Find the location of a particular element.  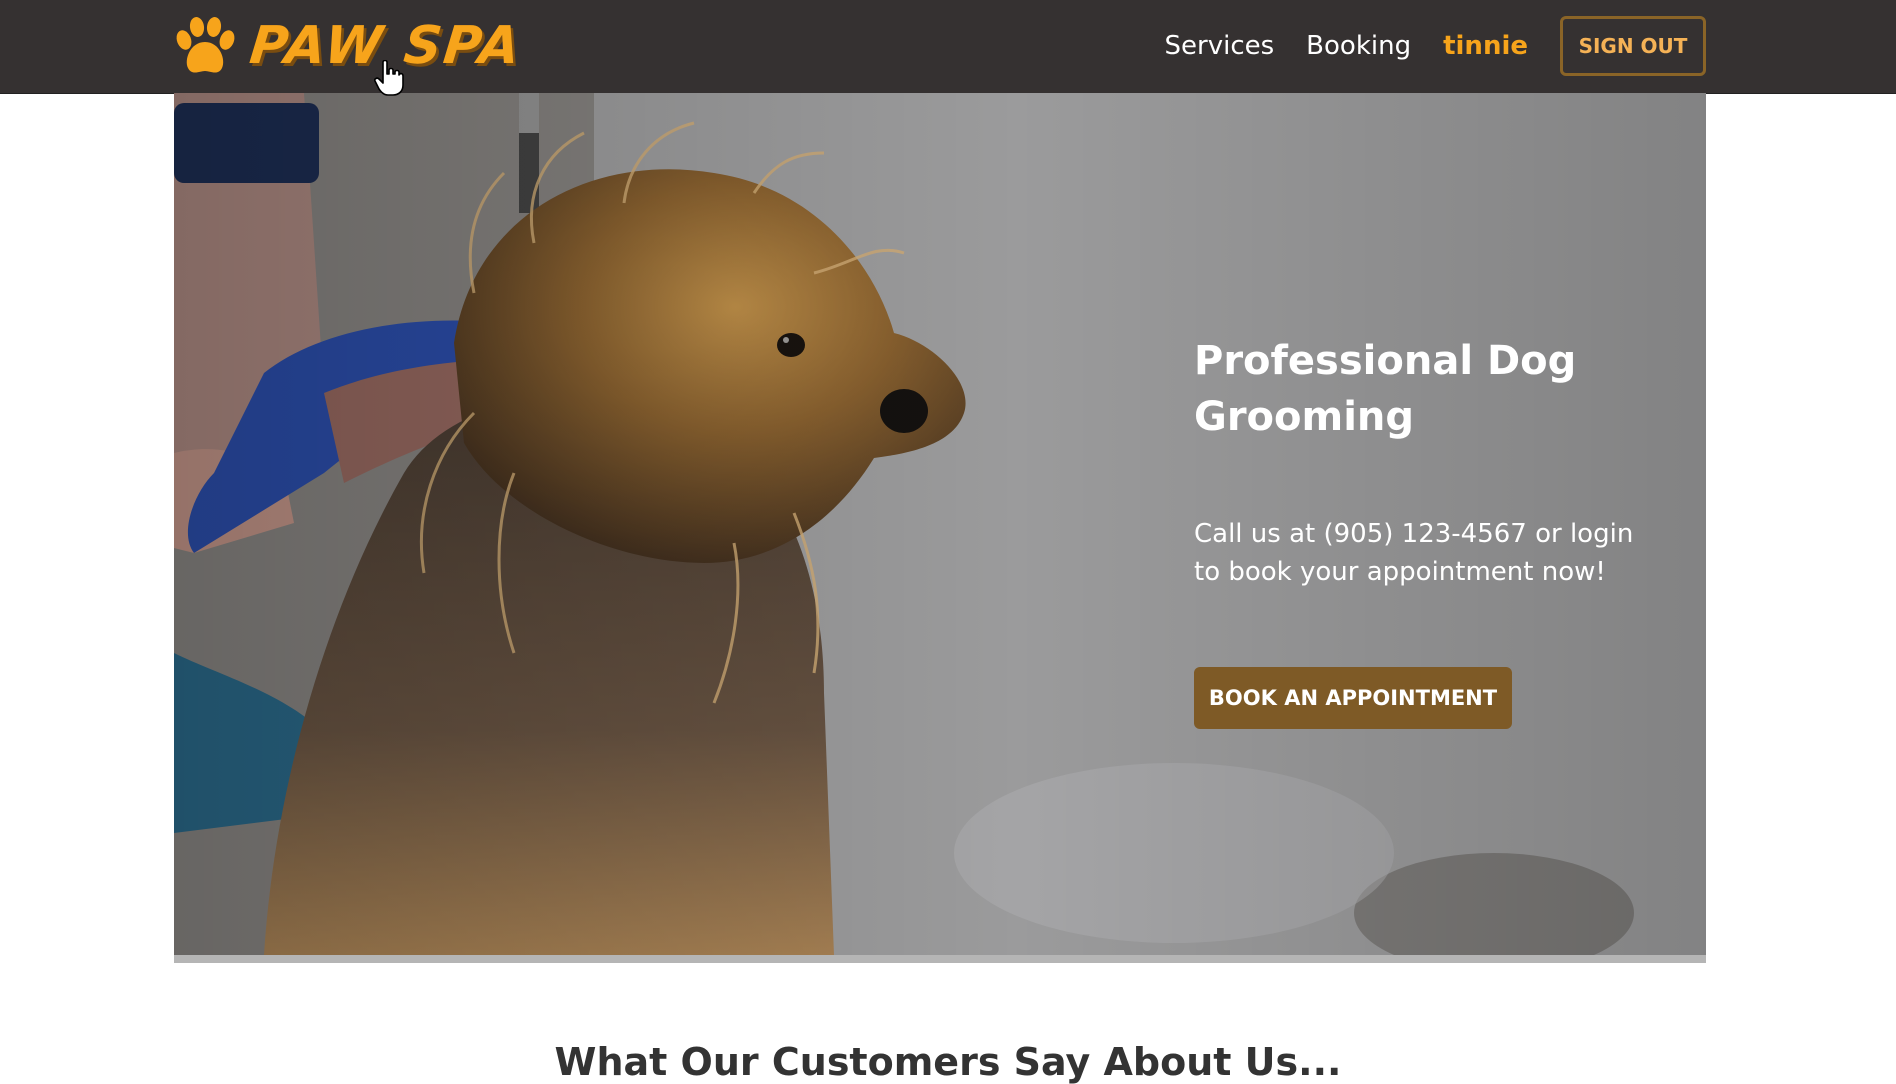

brand-logo-link: PAW SPA is located at coordinates (348, 46).